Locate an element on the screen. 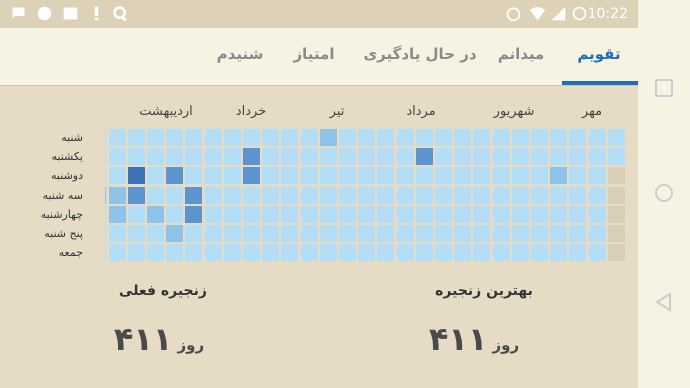 Image resolution: width=690 pixels, height=388 pixels. message-icon is located at coordinates (18, 13).